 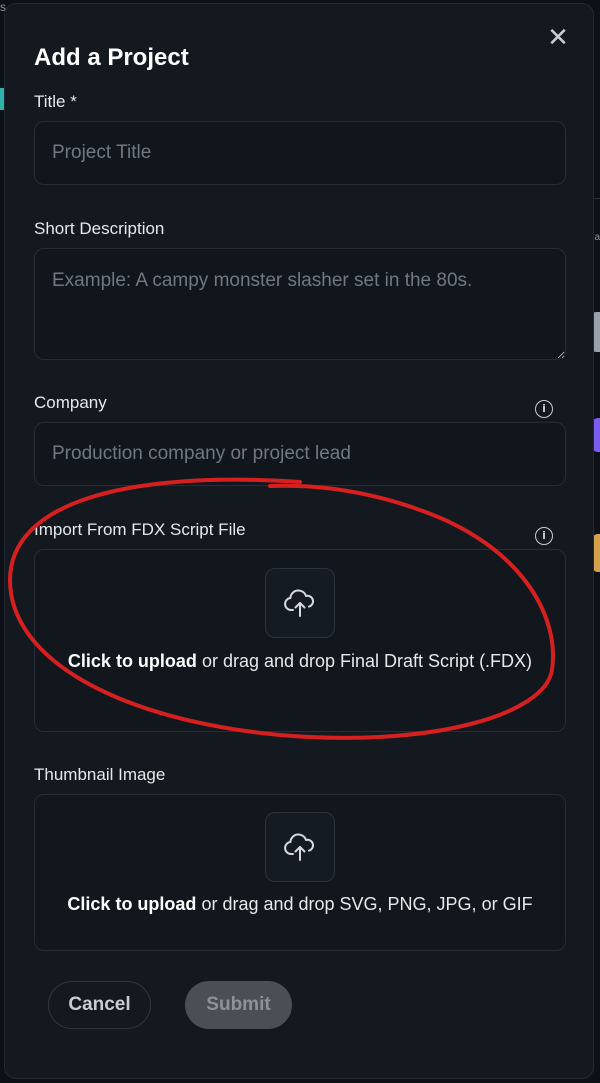 What do you see at coordinates (99, 1005) in the screenshot?
I see `cancel-button: Cancel` at bounding box center [99, 1005].